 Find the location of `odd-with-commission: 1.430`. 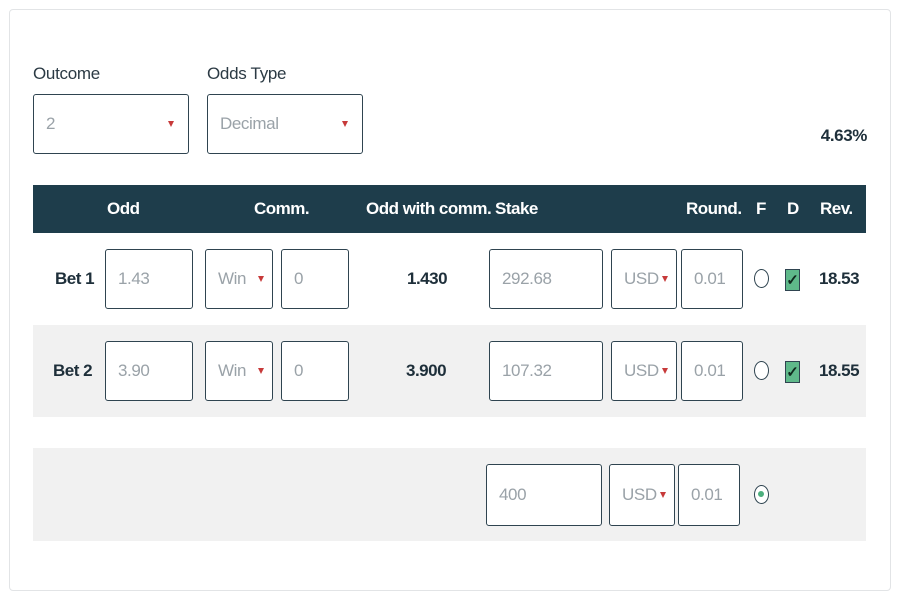

odd-with-commission: 1.430 is located at coordinates (427, 278).